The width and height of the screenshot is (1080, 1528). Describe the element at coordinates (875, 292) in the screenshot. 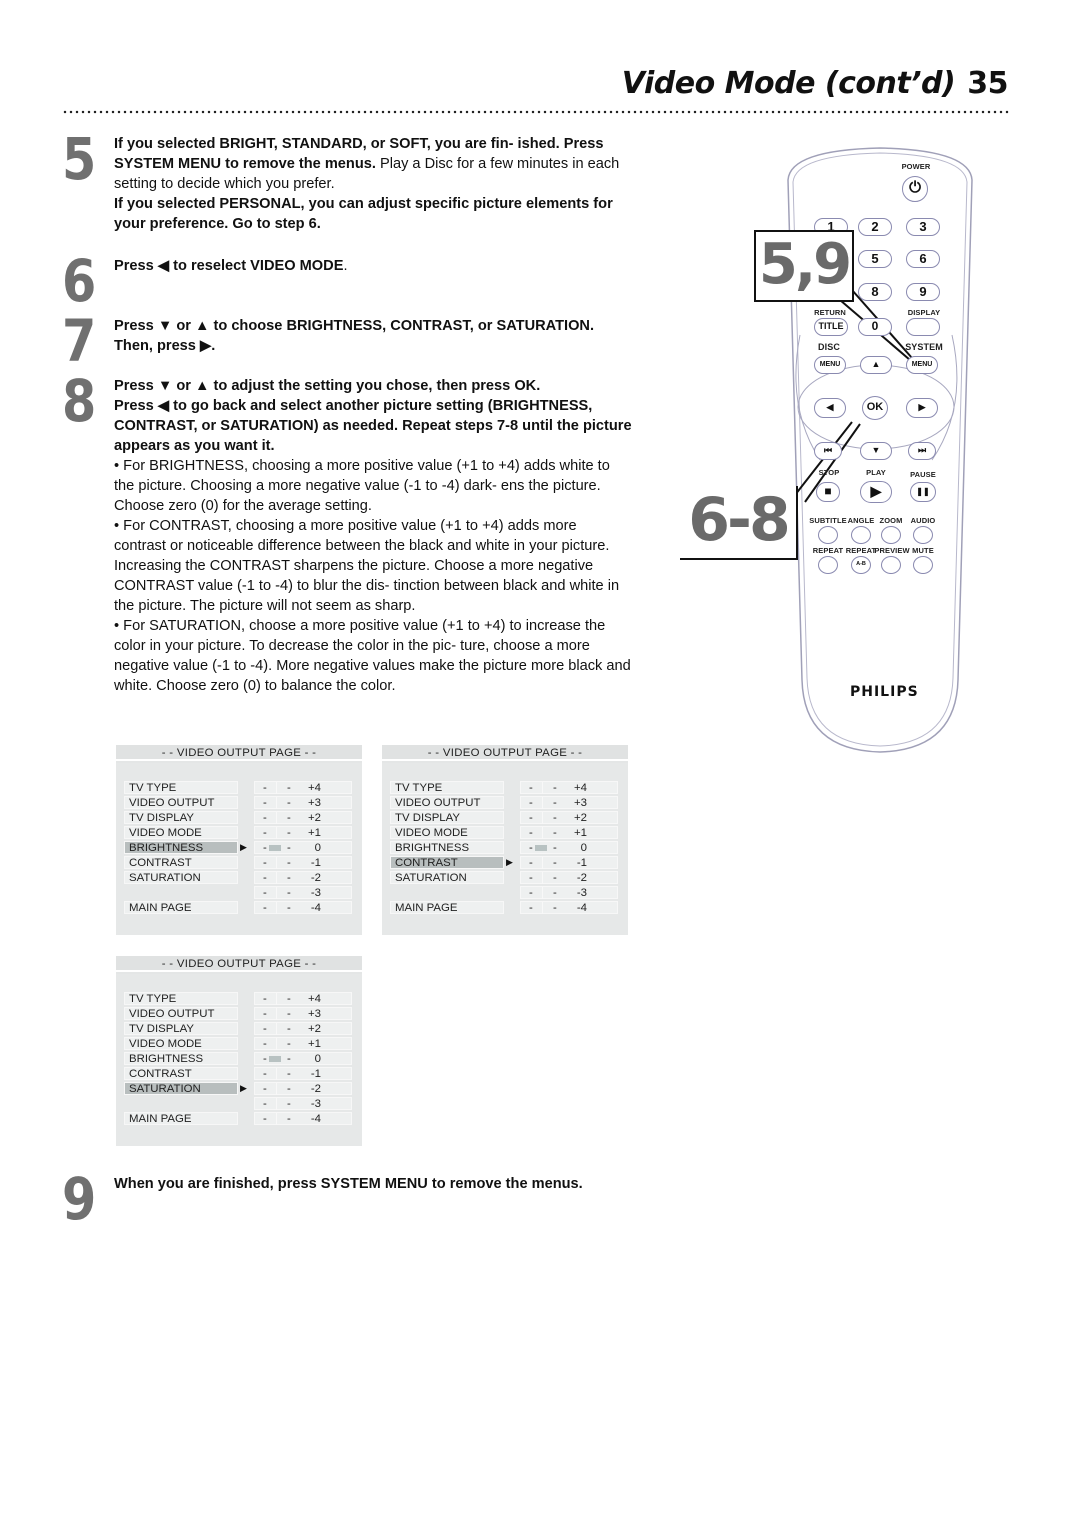

I see `digit-8-button: 8` at that location.